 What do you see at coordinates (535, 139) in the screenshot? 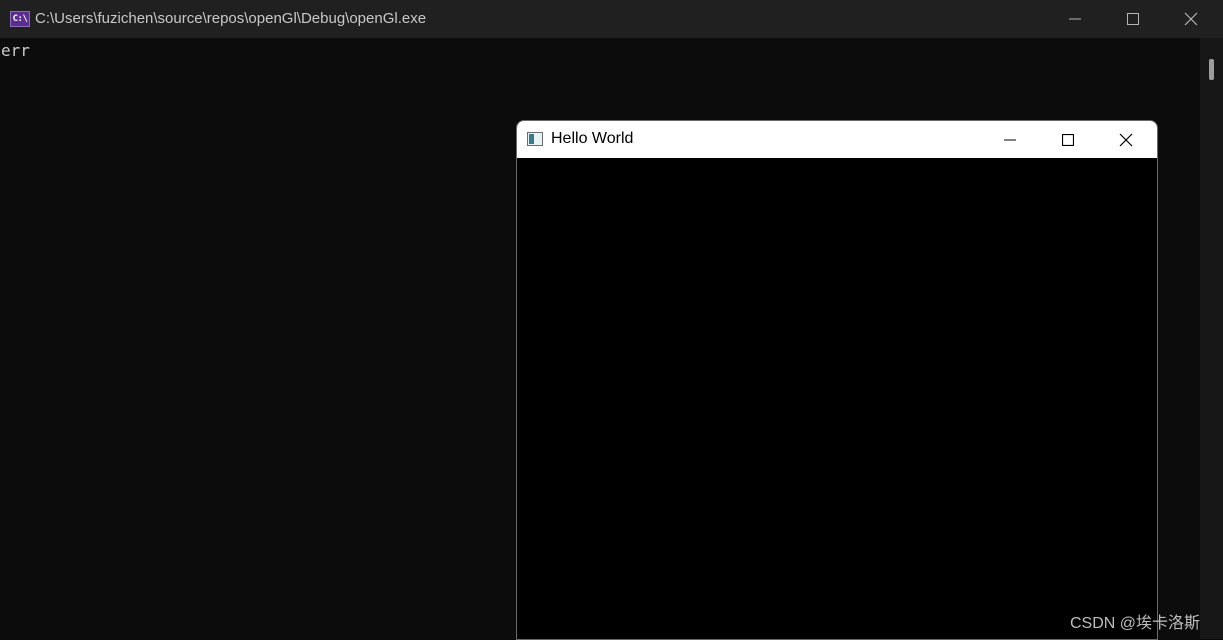
I see `window-app-icon` at bounding box center [535, 139].